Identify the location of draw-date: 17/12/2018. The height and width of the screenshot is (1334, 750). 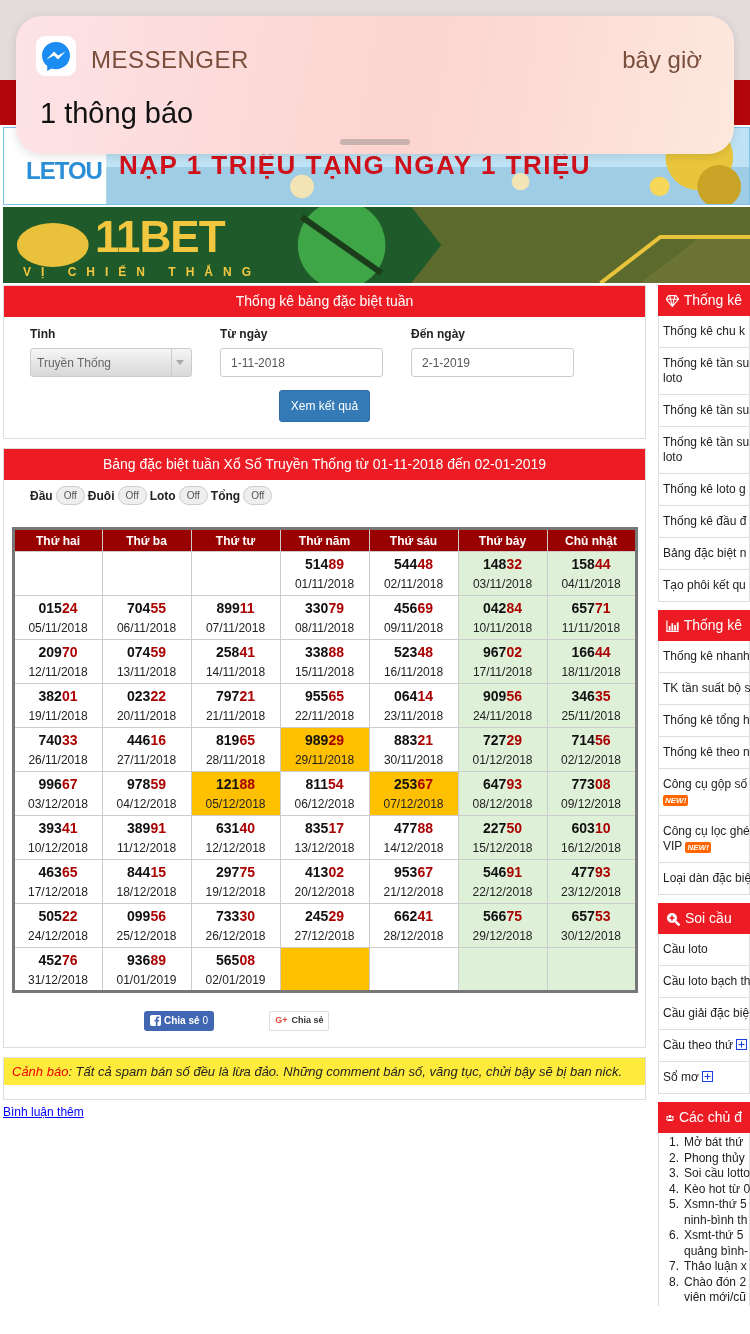
(58, 892).